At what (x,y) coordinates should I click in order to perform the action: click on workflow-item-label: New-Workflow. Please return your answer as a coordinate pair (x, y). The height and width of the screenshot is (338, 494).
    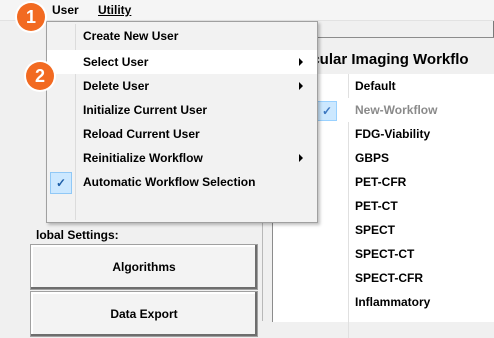
    Looking at the image, I should click on (396, 110).